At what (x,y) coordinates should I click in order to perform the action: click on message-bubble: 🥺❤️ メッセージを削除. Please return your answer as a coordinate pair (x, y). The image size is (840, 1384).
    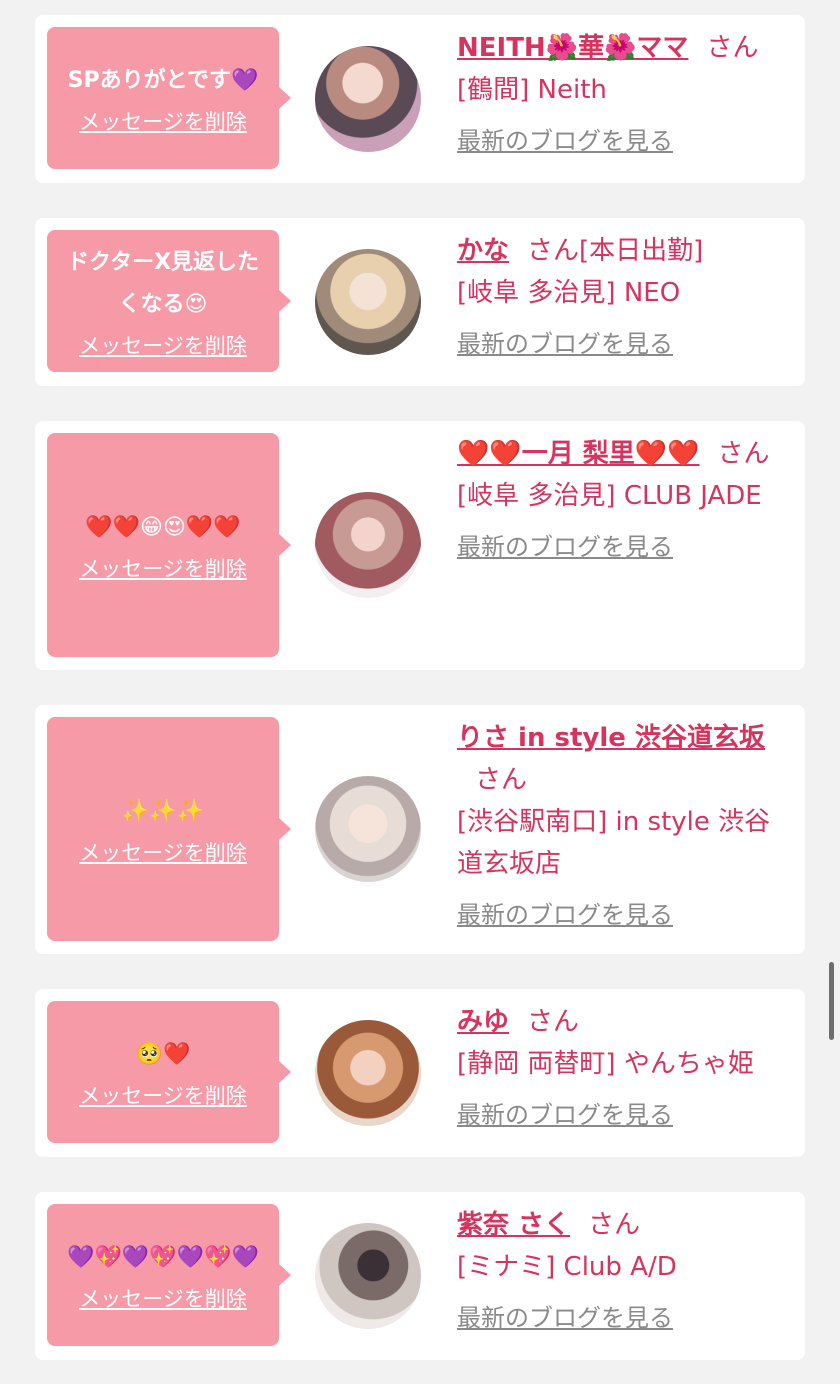
    Looking at the image, I should click on (169, 1072).